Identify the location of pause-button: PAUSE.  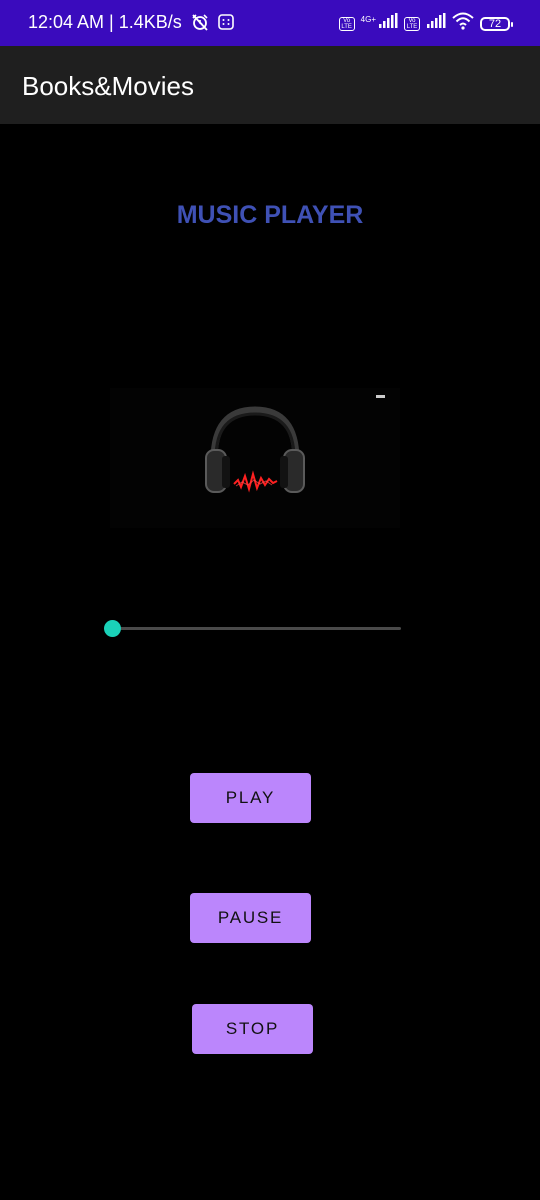
(250, 918).